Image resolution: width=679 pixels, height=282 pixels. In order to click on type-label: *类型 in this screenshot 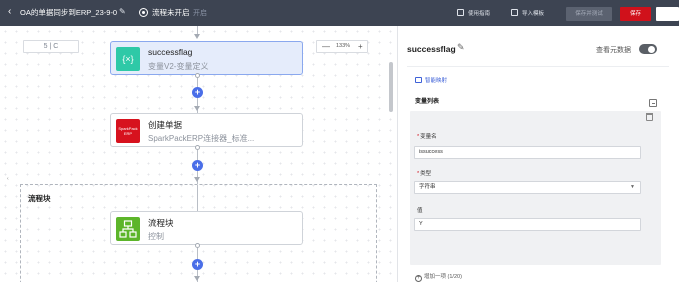, I will do `click(424, 174)`.